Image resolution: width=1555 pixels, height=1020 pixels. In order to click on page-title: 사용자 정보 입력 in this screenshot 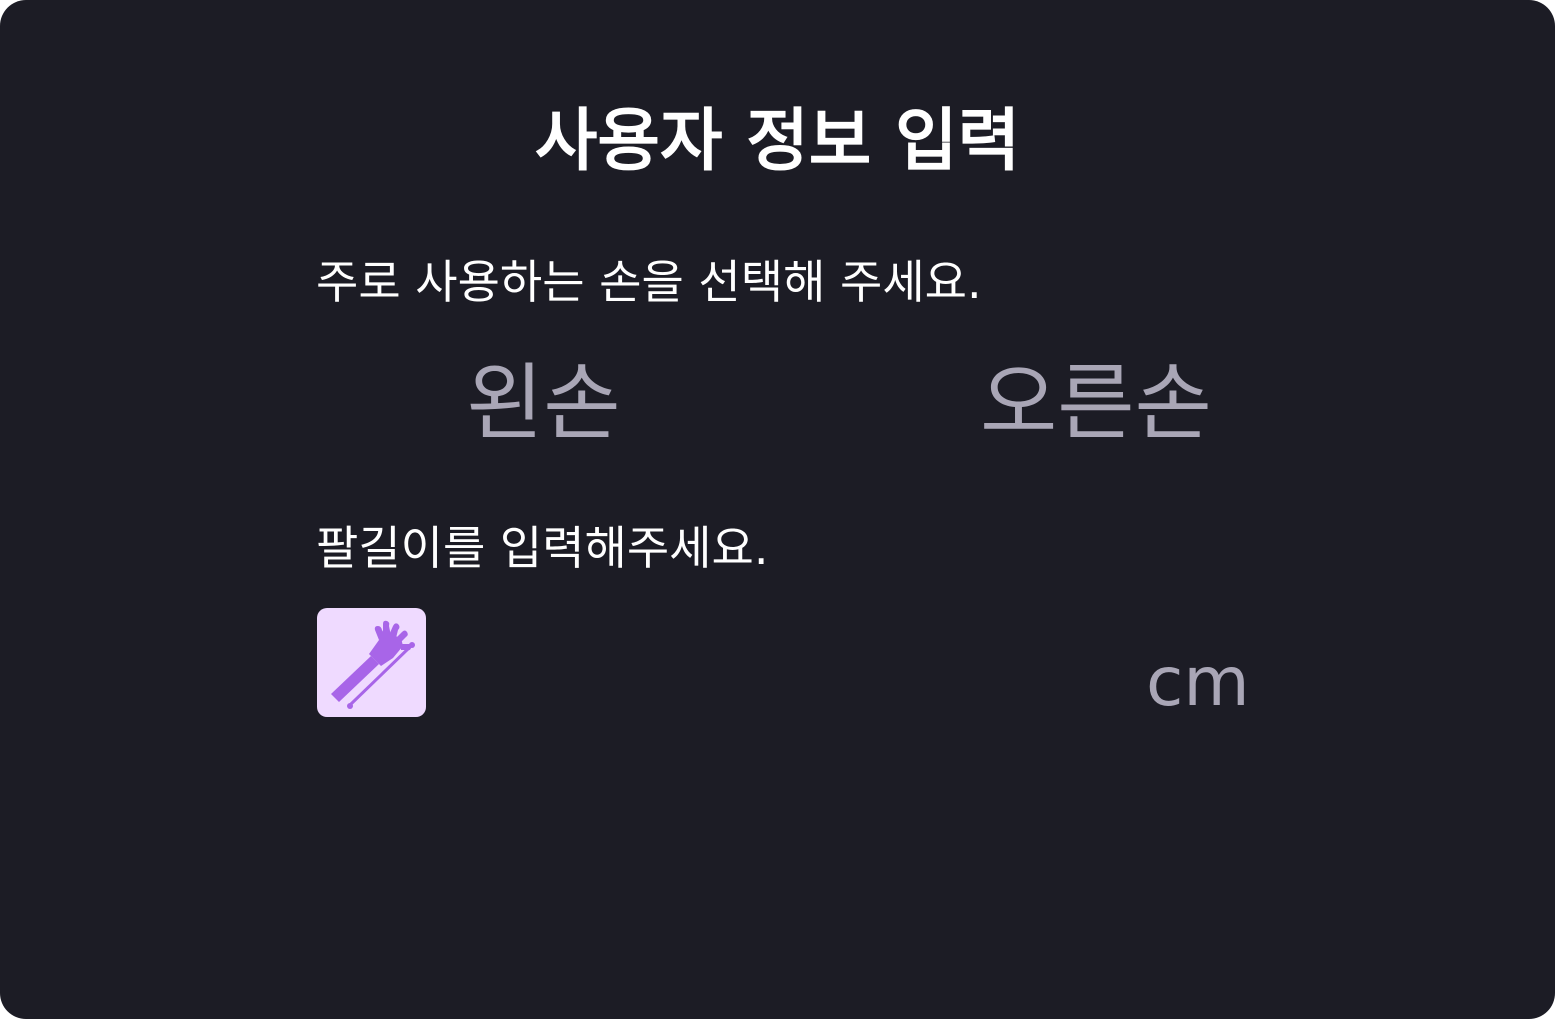, I will do `click(777, 141)`.